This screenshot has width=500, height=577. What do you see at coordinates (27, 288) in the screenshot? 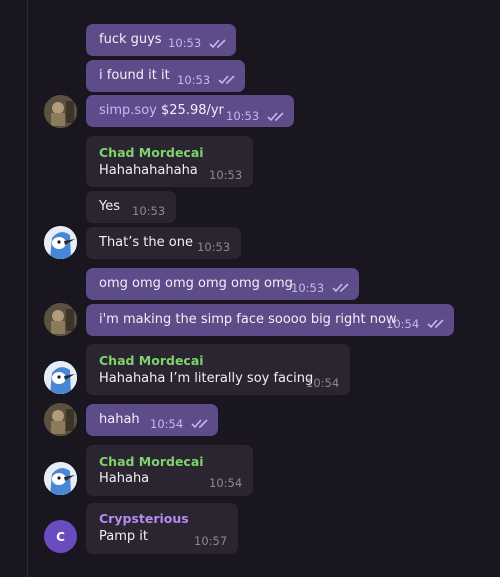
I see `chat-divider` at bounding box center [27, 288].